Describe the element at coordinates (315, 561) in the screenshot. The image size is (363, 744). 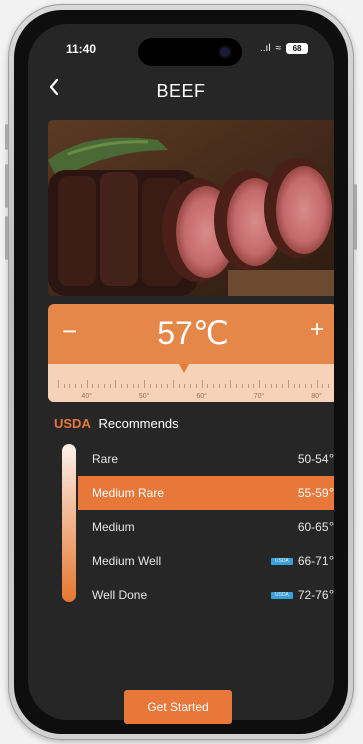
I see `doneness-range: 66-71℃` at that location.